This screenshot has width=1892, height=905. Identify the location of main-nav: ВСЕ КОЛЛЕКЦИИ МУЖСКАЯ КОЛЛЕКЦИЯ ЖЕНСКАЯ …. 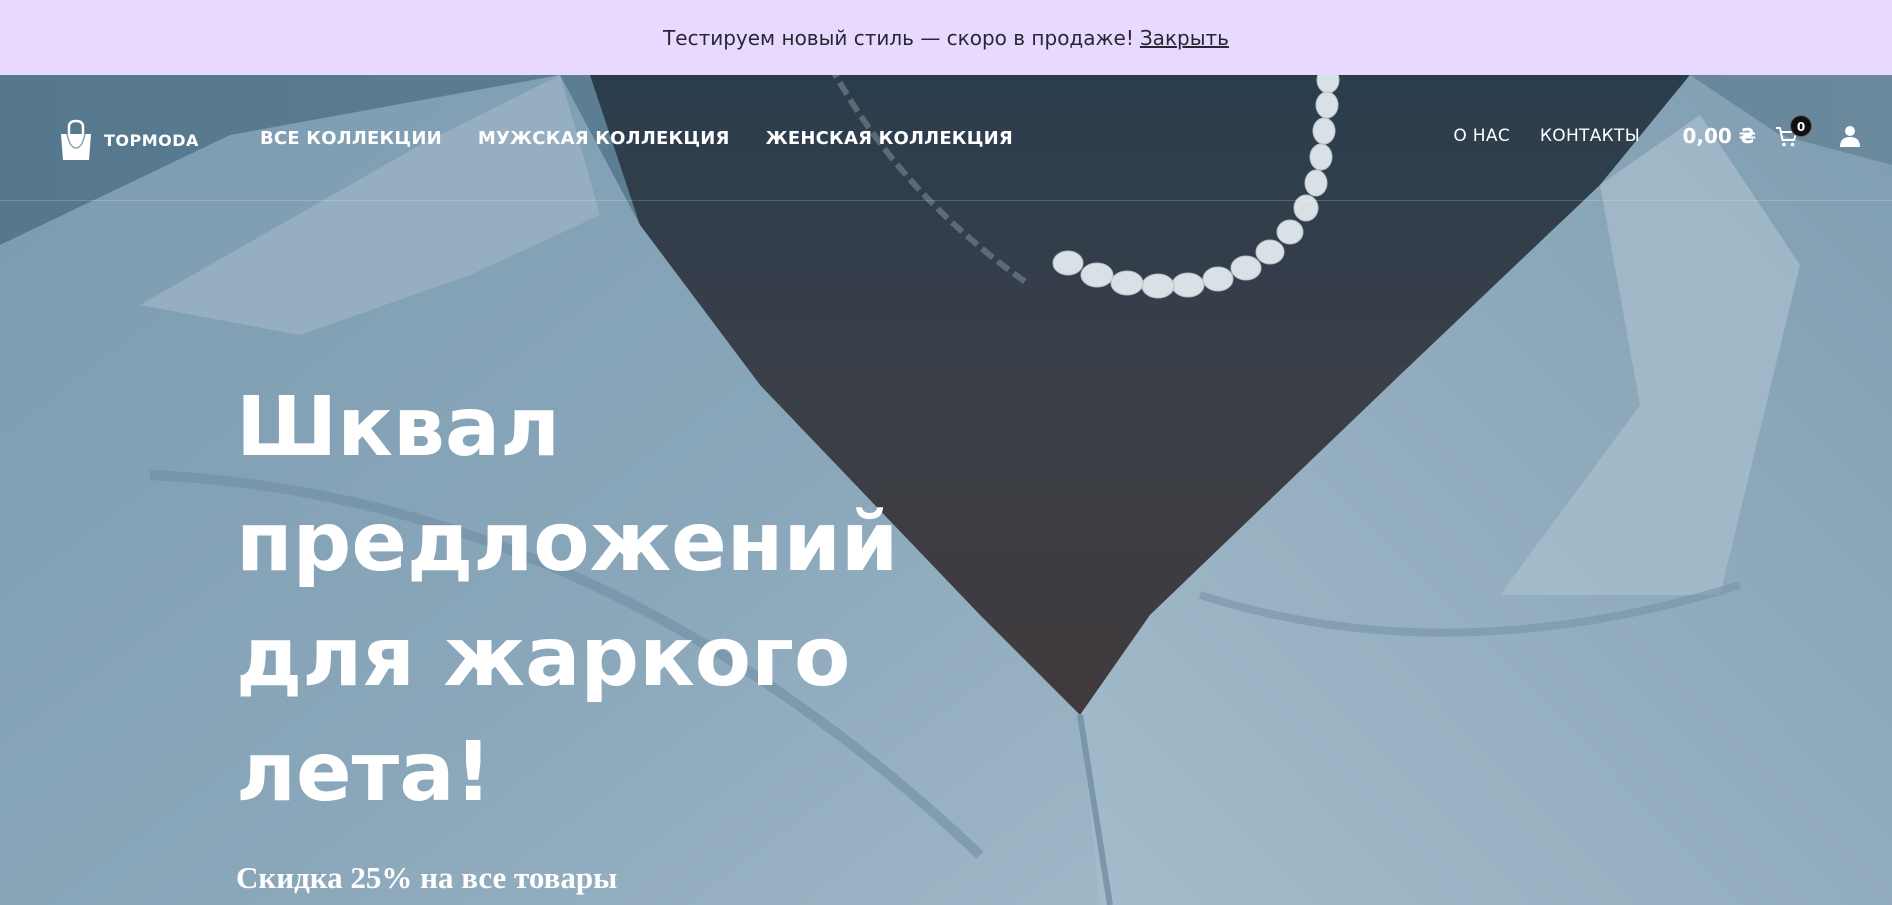
(636, 138).